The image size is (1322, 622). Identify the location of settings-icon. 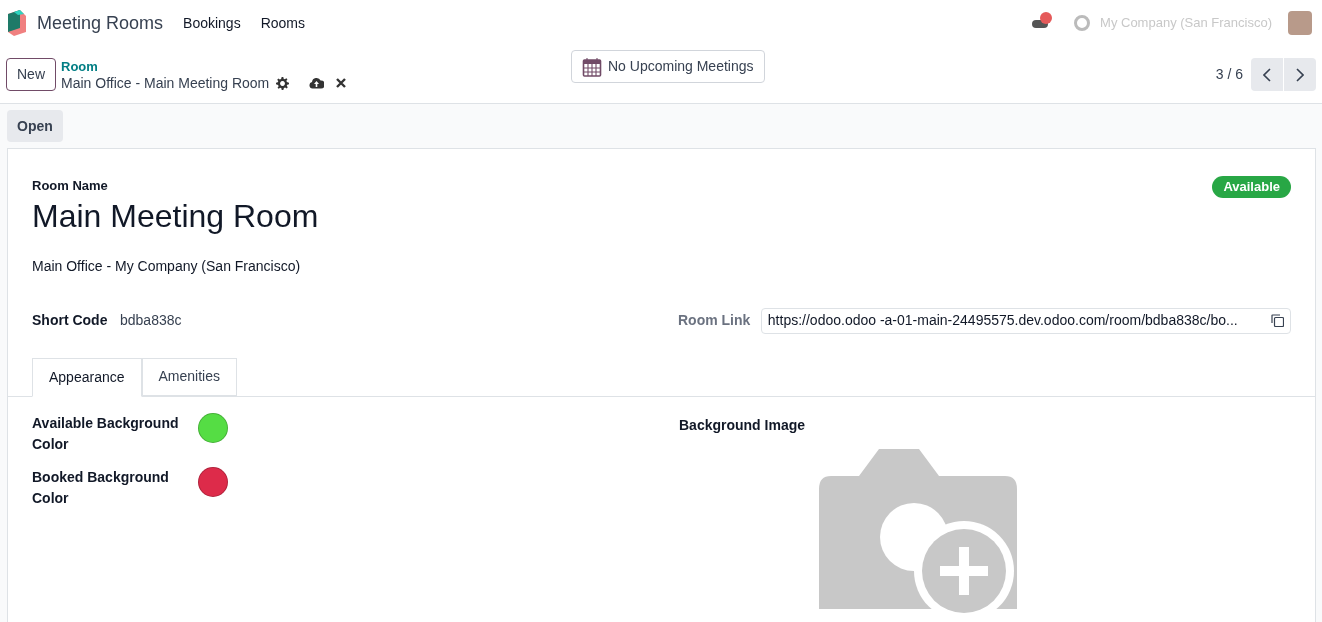
(283, 83).